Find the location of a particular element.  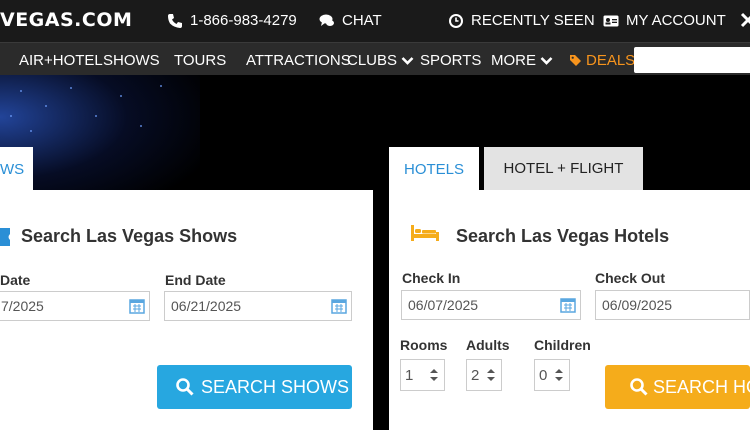

tab-hotels: HOTELS is located at coordinates (434, 169).